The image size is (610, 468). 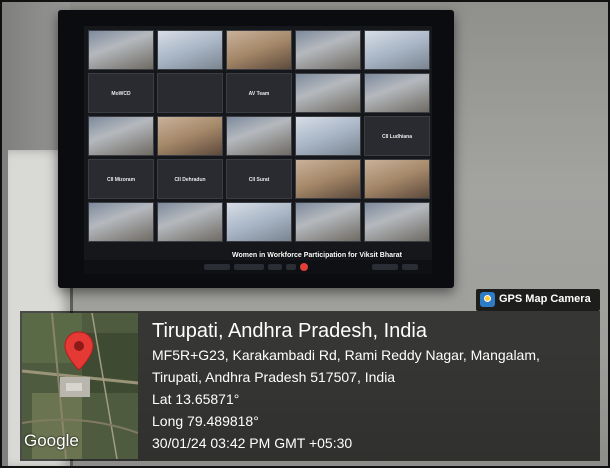 I want to click on participant-tile: CII Ludhiana, so click(x=397, y=136).